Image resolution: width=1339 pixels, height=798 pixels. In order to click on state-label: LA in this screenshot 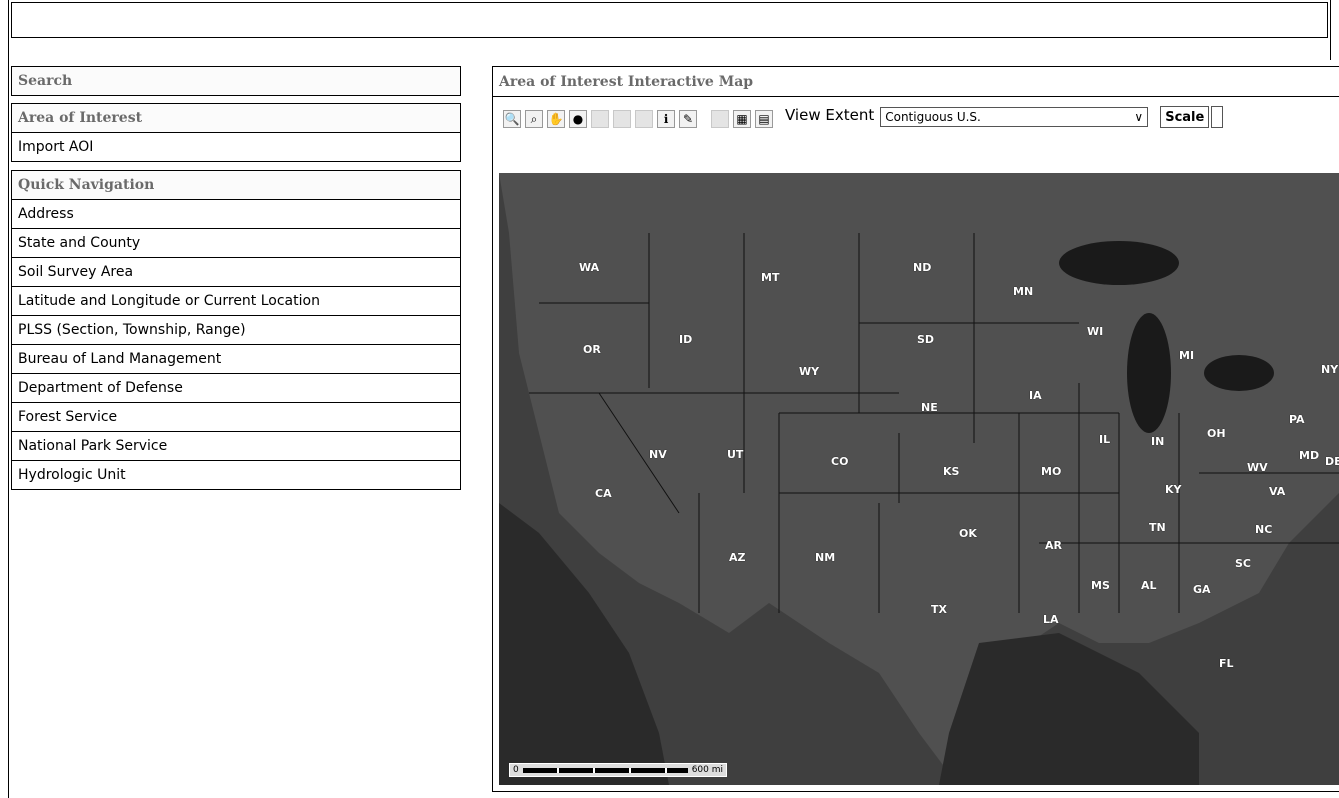, I will do `click(1051, 619)`.